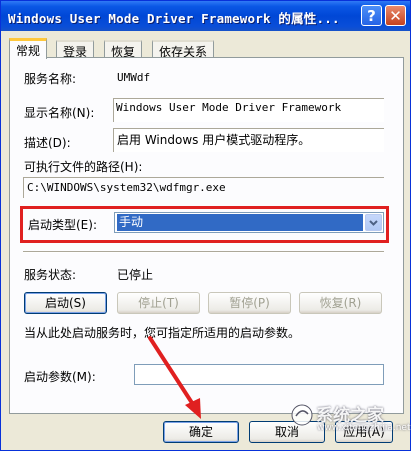 Image resolution: width=411 pixels, height=451 pixels. What do you see at coordinates (123, 49) in the screenshot?
I see `tab-recovery: 恢复` at bounding box center [123, 49].